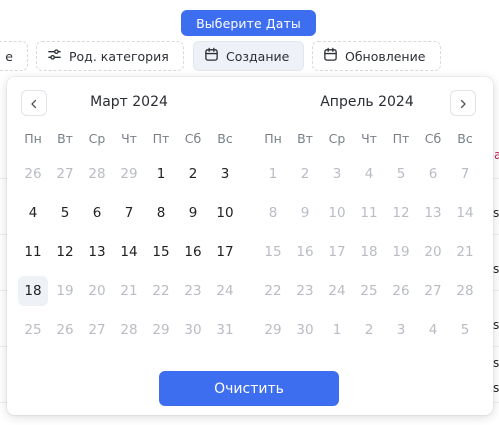 Image resolution: width=499 pixels, height=425 pixels. I want to click on day-cell: 18, so click(369, 252).